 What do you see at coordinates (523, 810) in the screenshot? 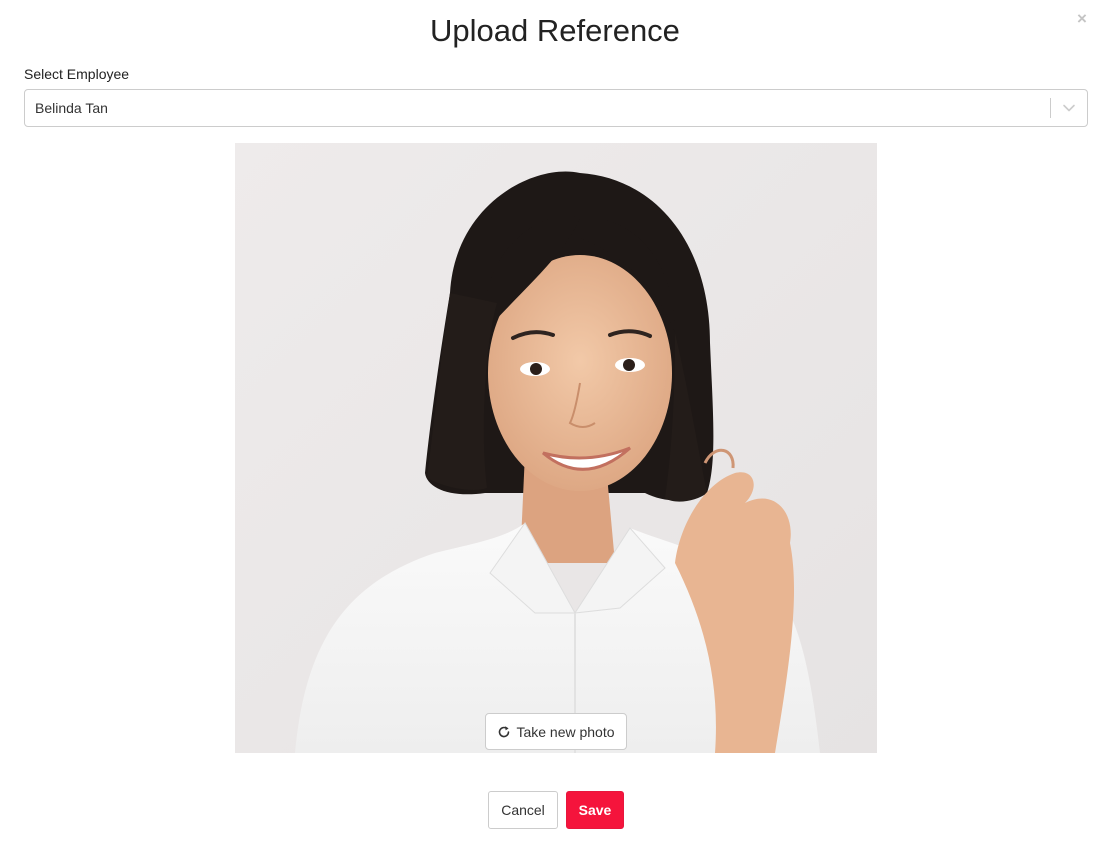
I see `cancel-button: Cancel` at bounding box center [523, 810].